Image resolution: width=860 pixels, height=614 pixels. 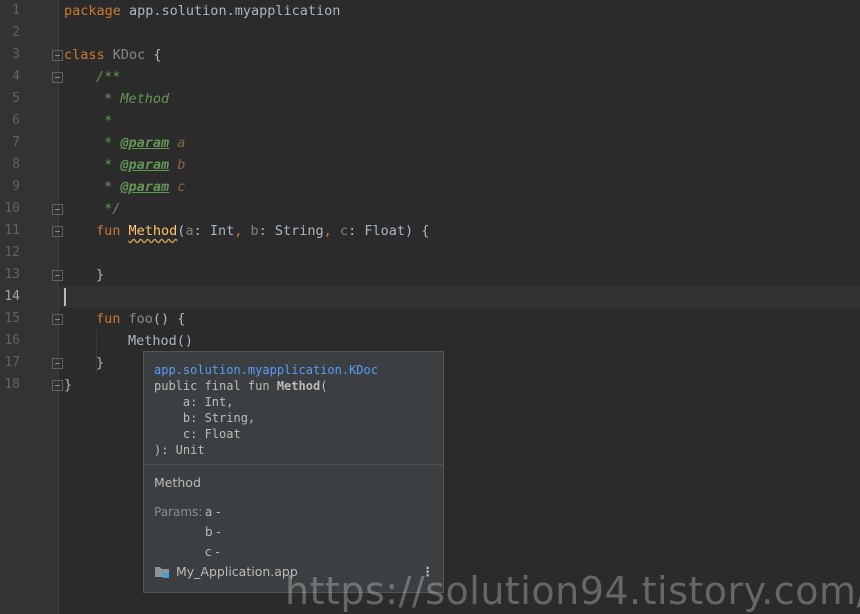 What do you see at coordinates (189, 231) in the screenshot?
I see `param-name: a` at bounding box center [189, 231].